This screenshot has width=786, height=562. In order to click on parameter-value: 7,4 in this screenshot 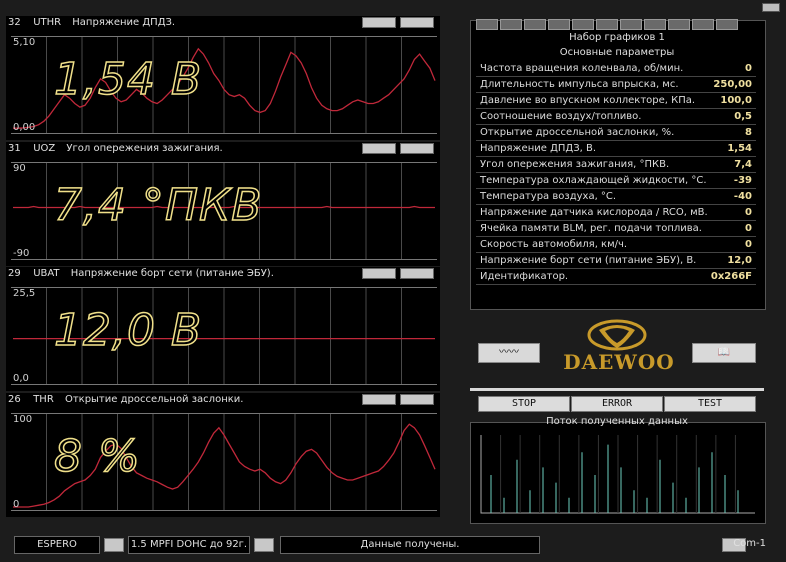, I will do `click(743, 164)`.